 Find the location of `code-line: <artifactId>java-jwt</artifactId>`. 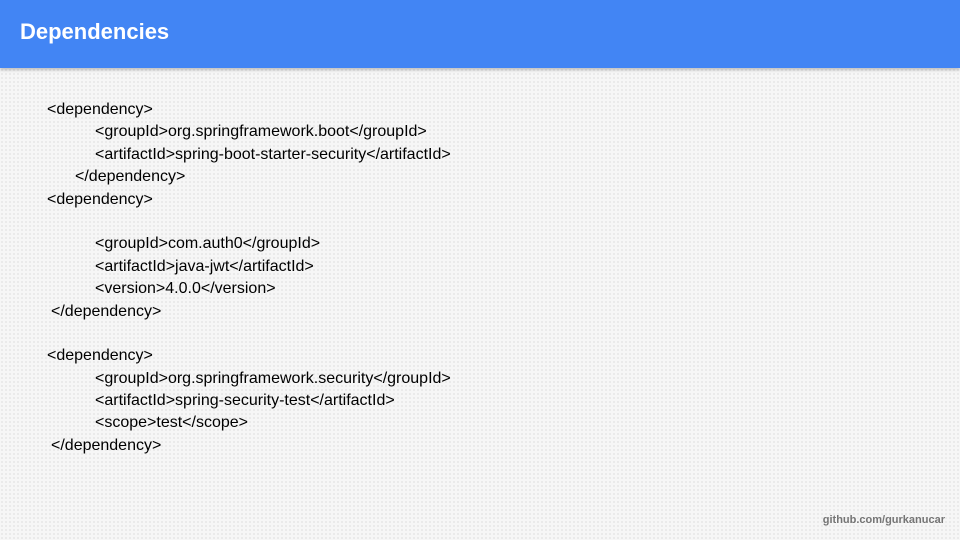

code-line: <artifactId>java-jwt</artifactId> is located at coordinates (204, 266).